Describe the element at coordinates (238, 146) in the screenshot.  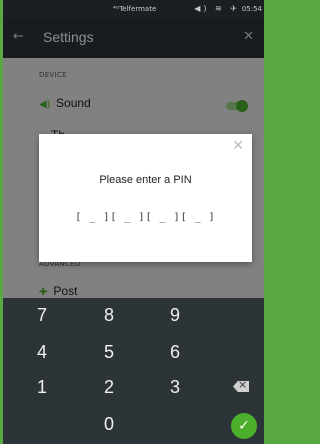
I see `dialog-close-icon: ✕` at that location.